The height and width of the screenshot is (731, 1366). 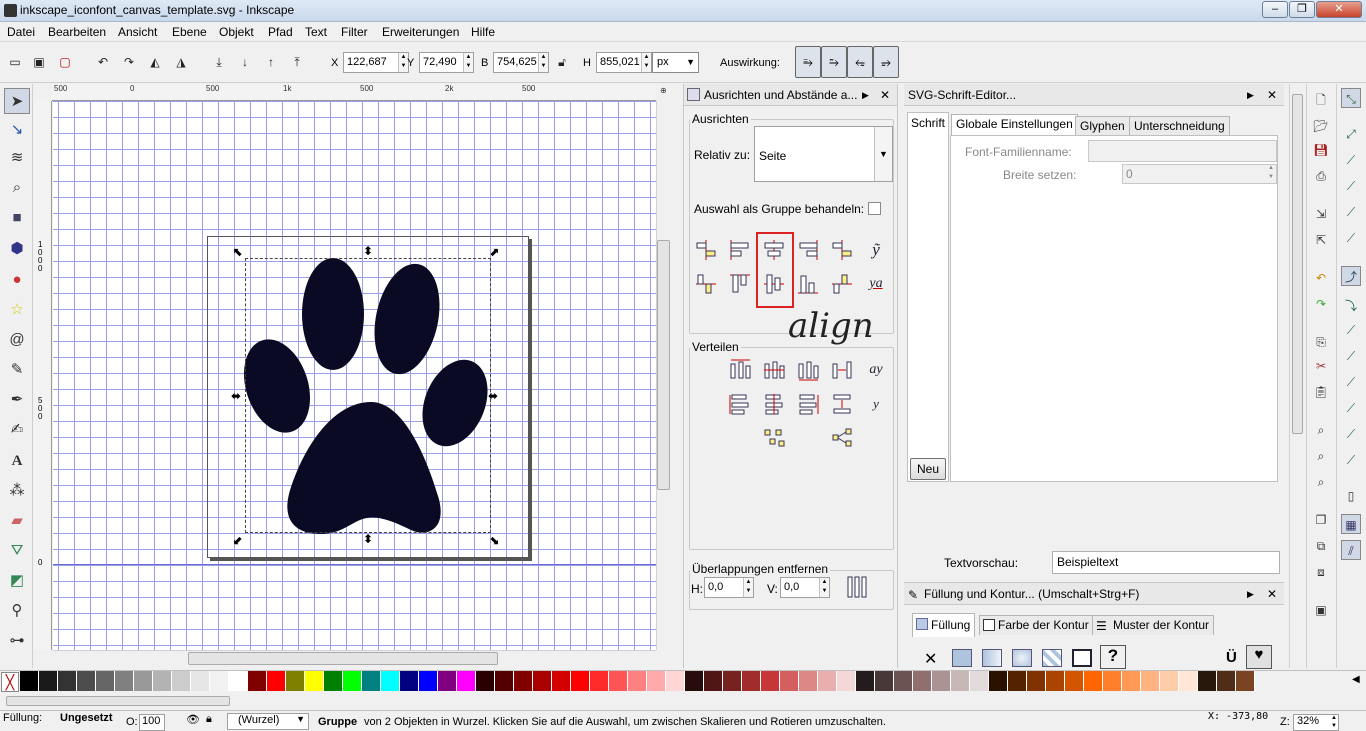 I want to click on dock-scrollbar, so click(x=1297, y=376).